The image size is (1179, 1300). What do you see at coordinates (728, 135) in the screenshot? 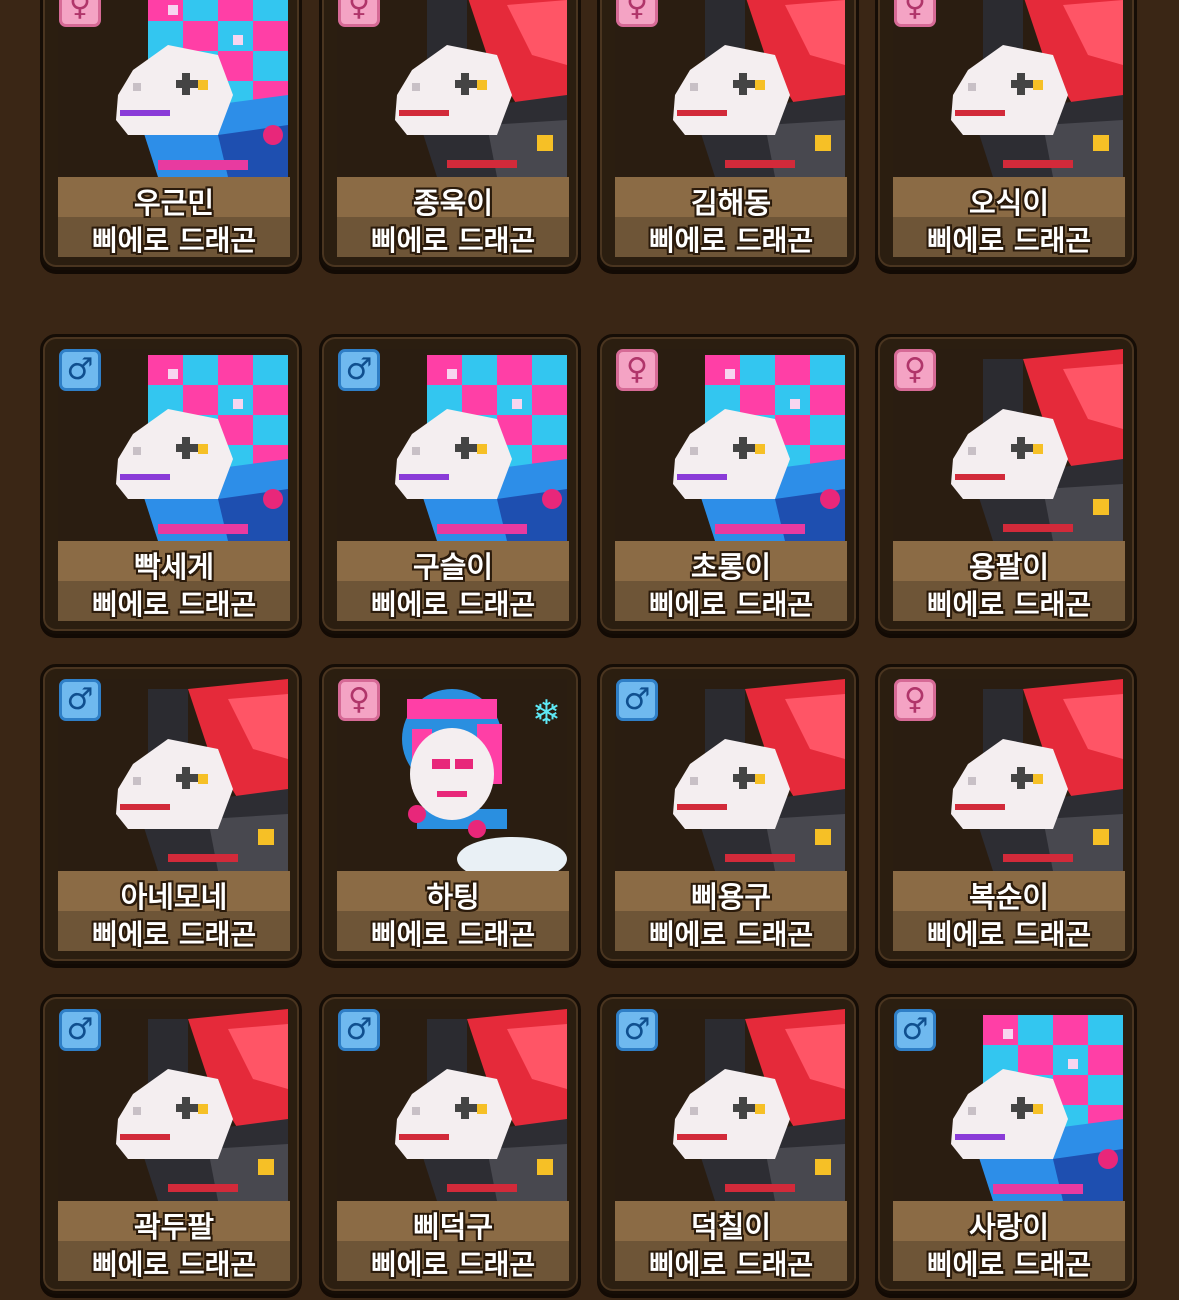
I see `dragon-card: ♀ 김해동삐에로 드래곤` at bounding box center [728, 135].